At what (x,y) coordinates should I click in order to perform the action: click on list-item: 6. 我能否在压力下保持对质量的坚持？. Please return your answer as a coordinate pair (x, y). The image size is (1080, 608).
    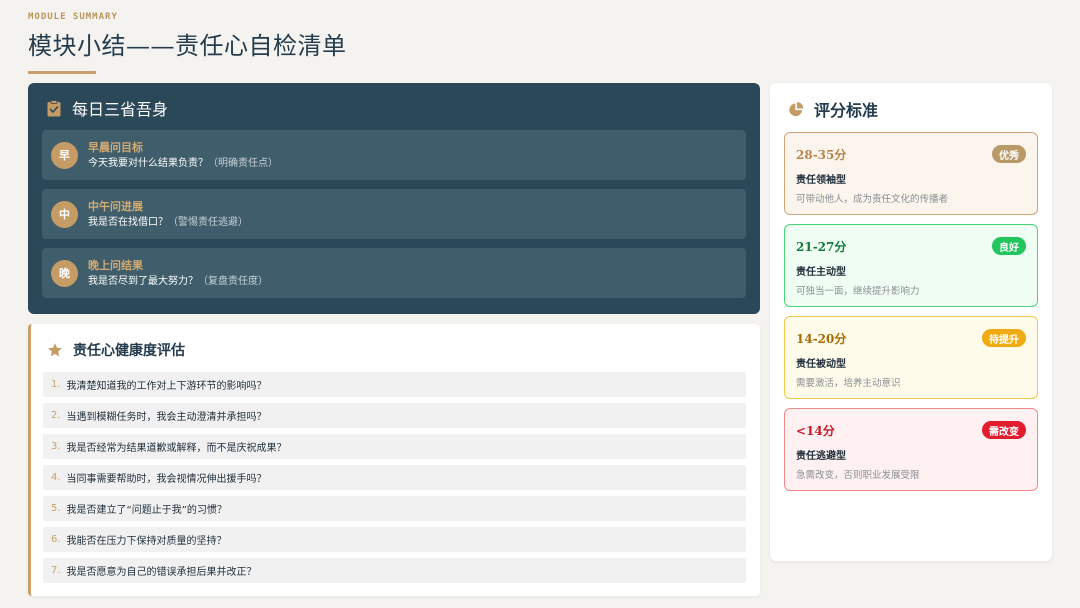
    Looking at the image, I should click on (394, 539).